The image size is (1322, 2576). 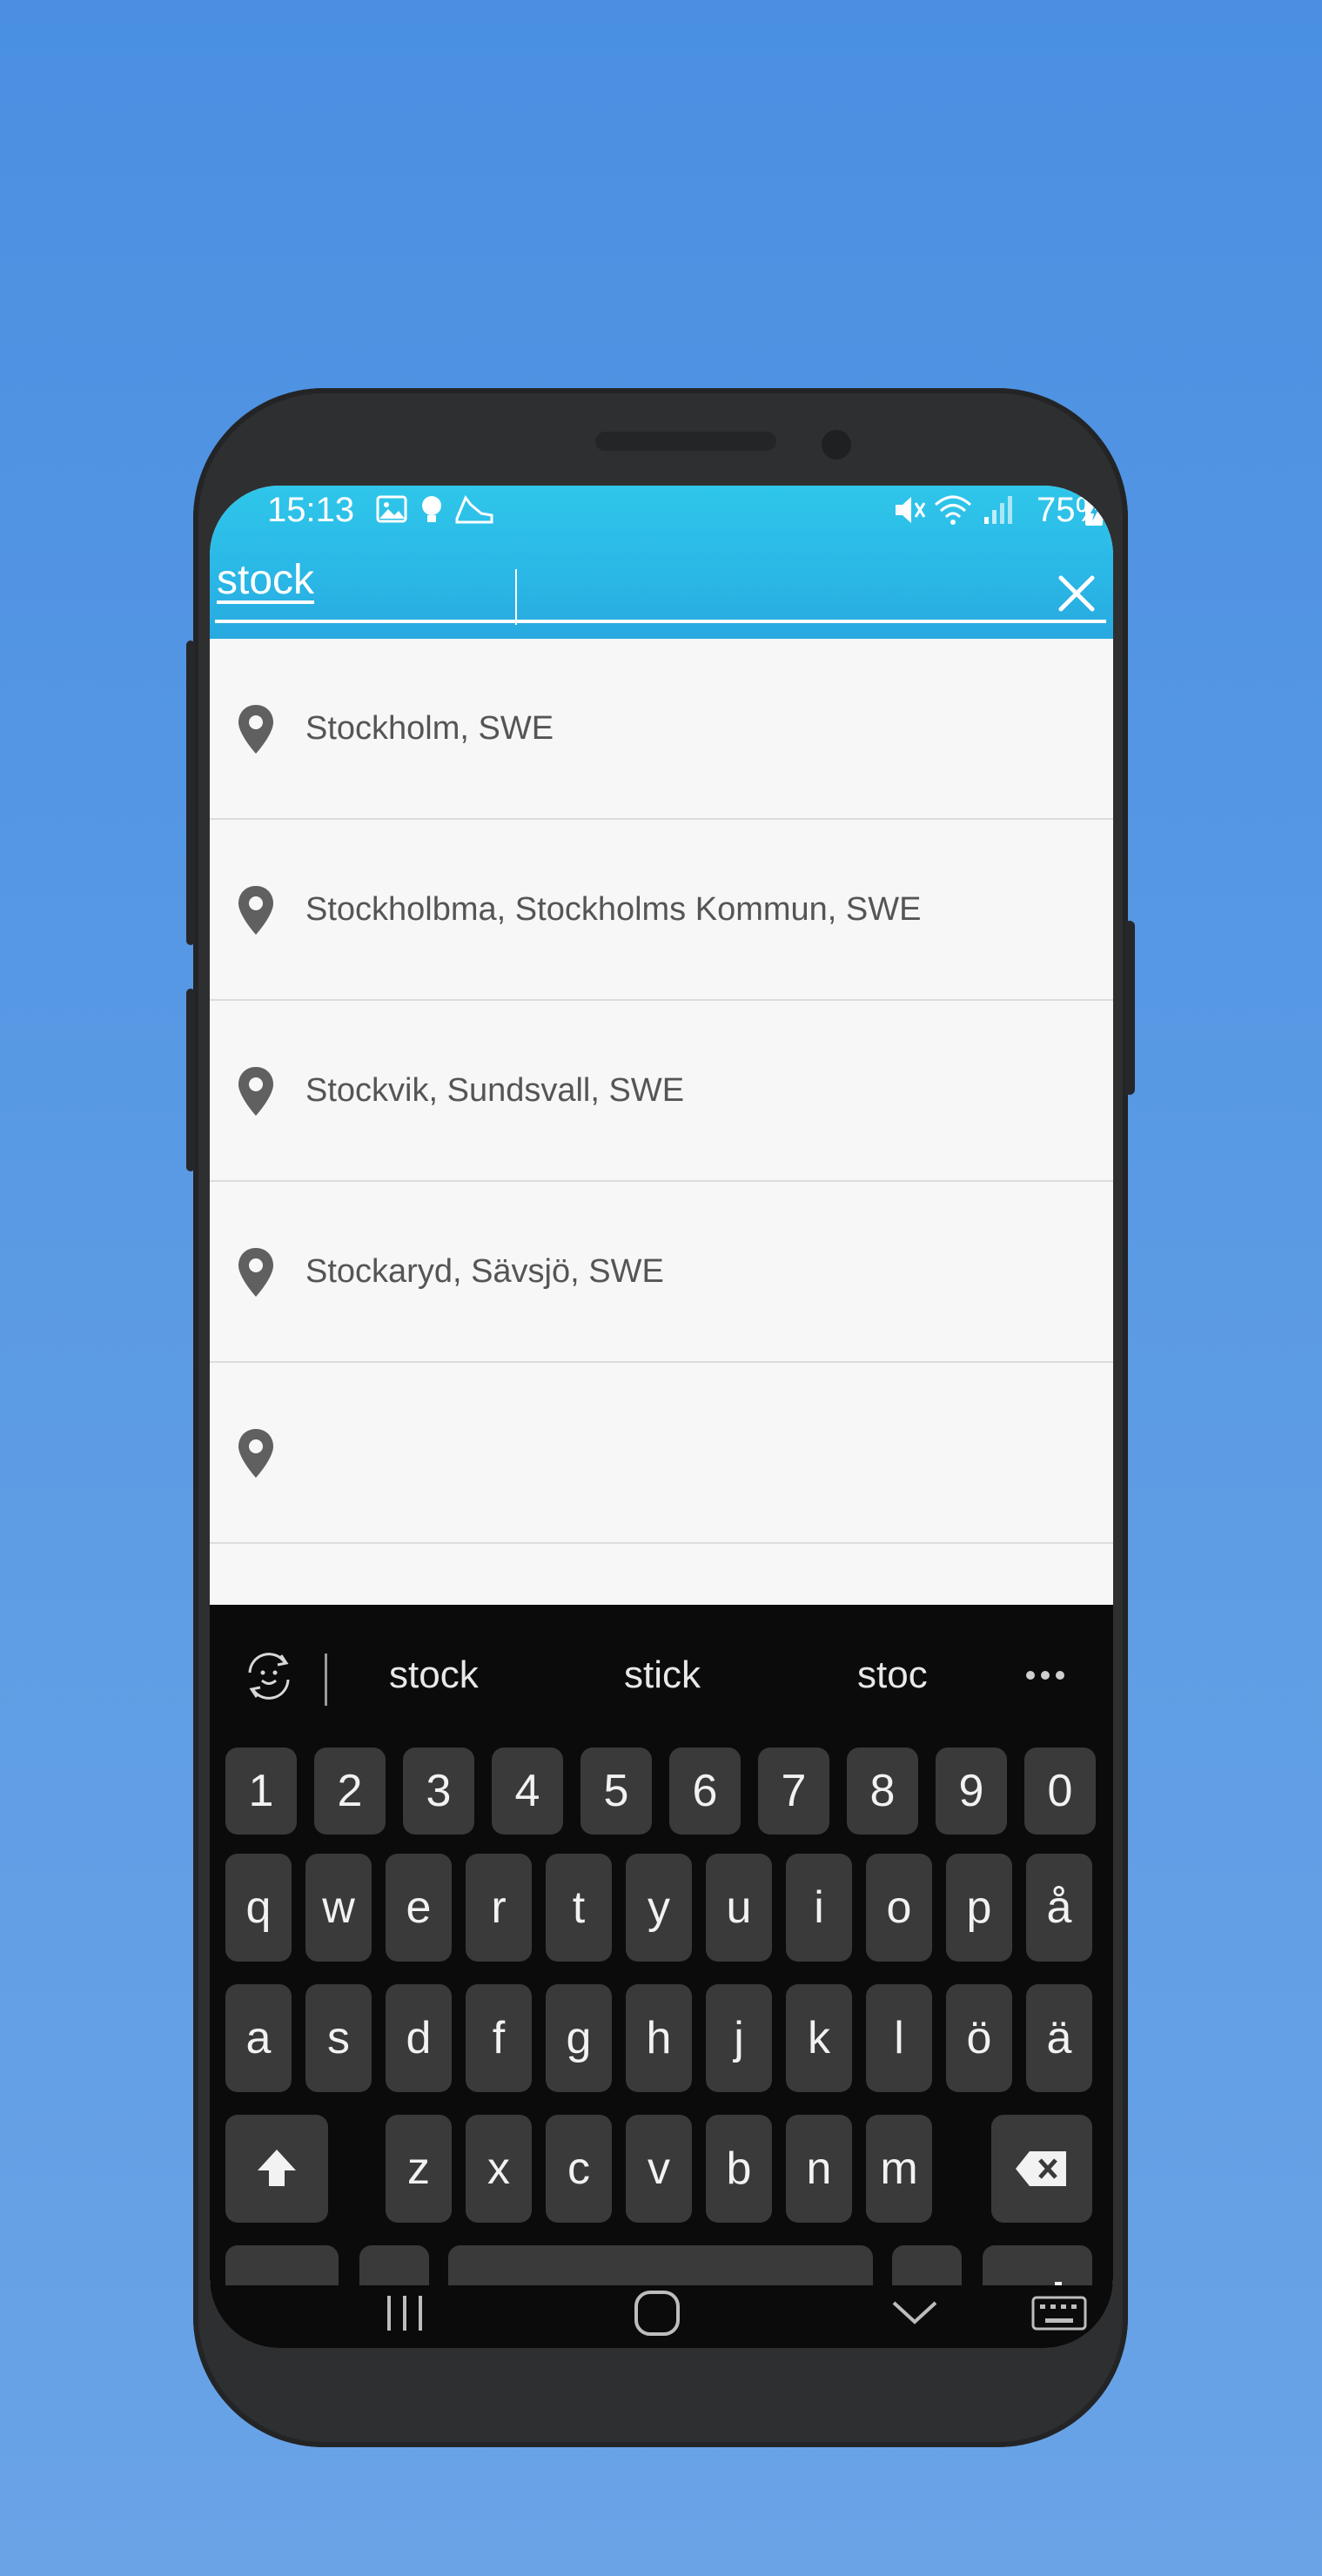 What do you see at coordinates (661, 512) in the screenshot?
I see `status-bar: 15:13 75%` at bounding box center [661, 512].